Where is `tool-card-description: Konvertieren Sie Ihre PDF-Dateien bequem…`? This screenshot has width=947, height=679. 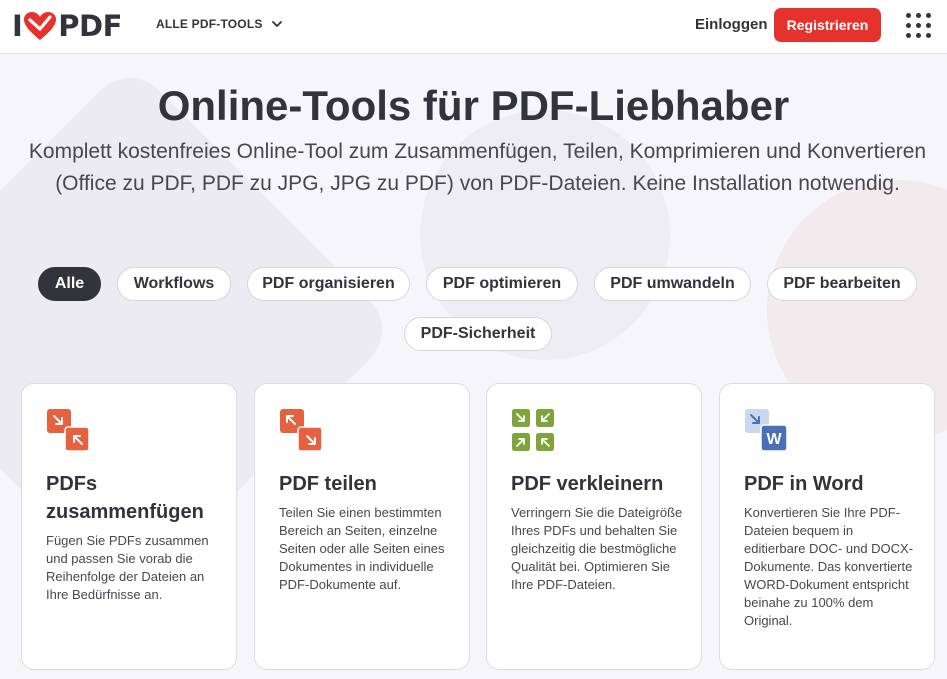 tool-card-description: Konvertieren Sie Ihre PDF-Dateien bequem… is located at coordinates (829, 566).